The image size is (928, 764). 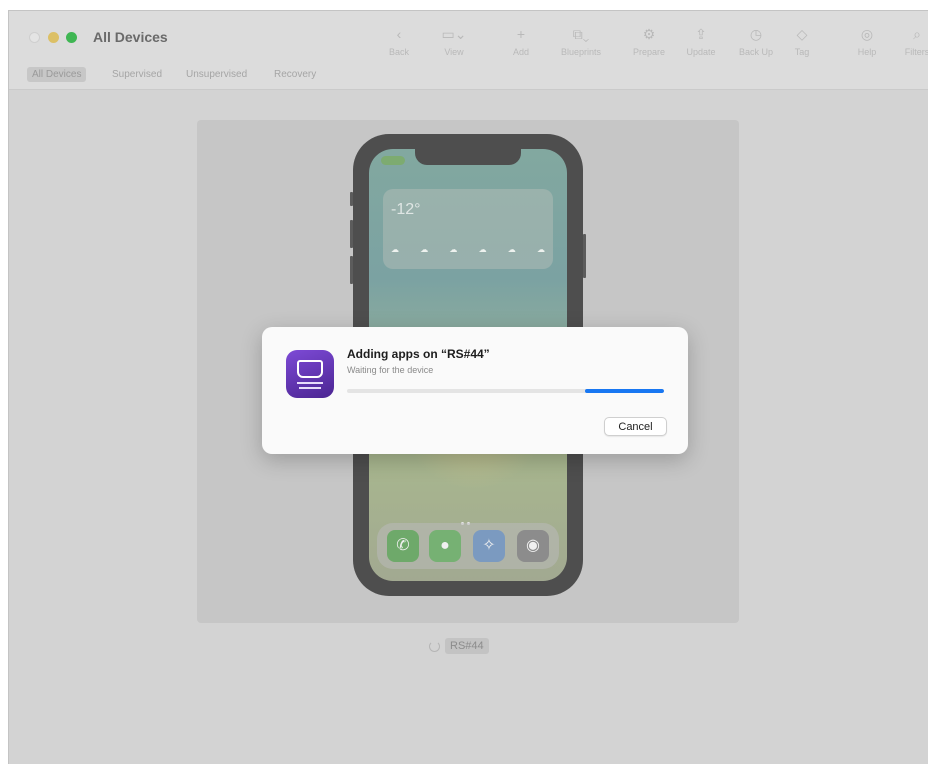 I want to click on weather-temperature: -12°, so click(x=406, y=209).